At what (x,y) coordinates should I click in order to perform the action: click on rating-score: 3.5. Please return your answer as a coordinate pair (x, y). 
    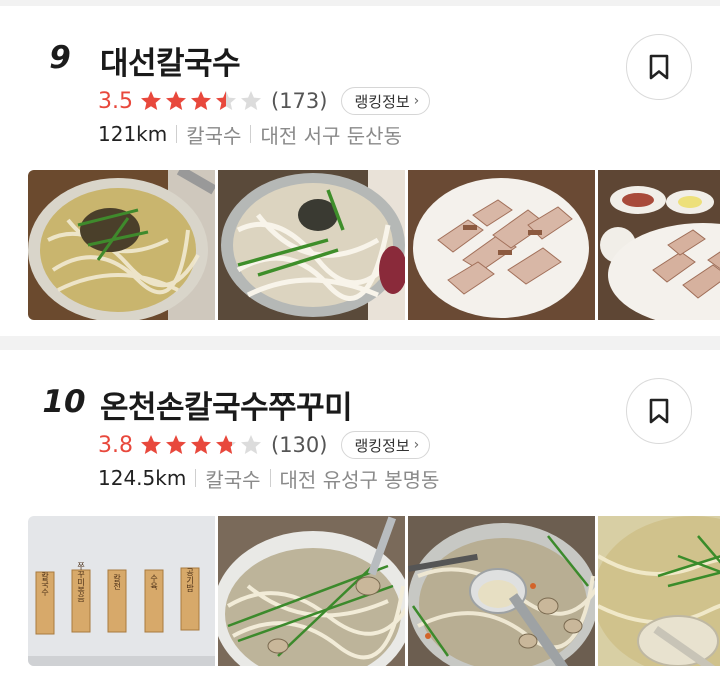
    Looking at the image, I should click on (115, 101).